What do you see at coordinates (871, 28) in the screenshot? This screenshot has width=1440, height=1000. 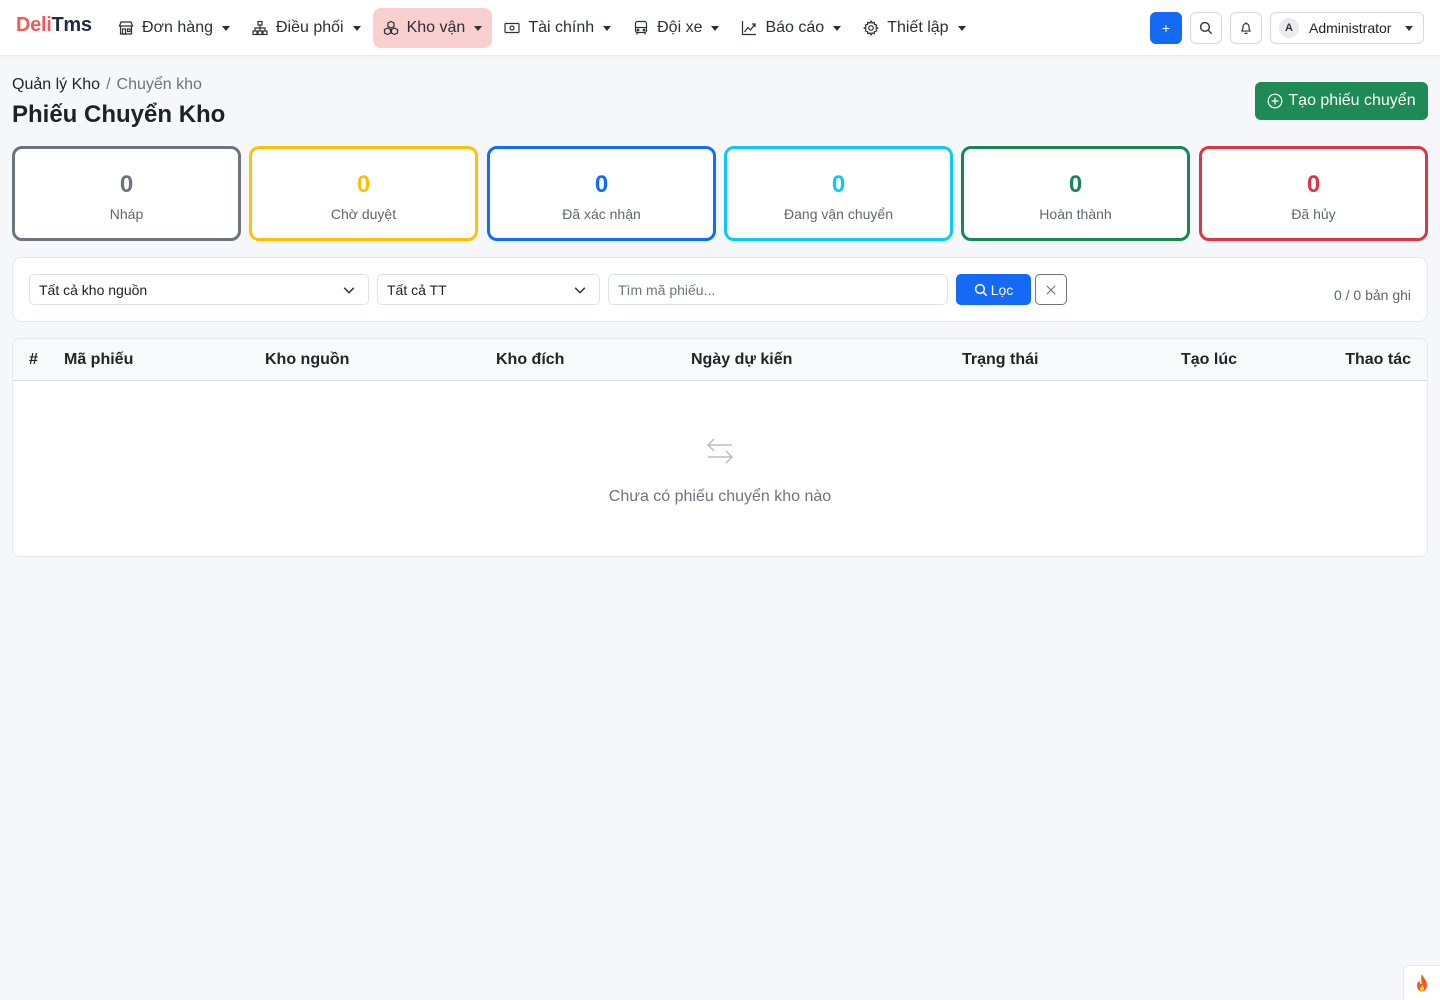 I see `gear-icon` at bounding box center [871, 28].